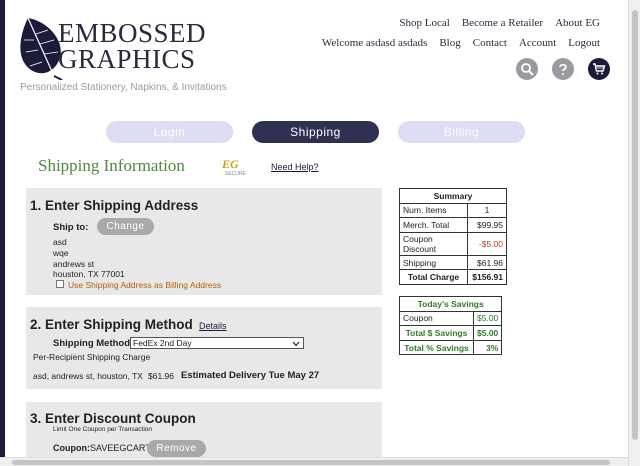 The width and height of the screenshot is (640, 466). Describe the element at coordinates (461, 132) in the screenshot. I see `step-billing: Billing` at that location.